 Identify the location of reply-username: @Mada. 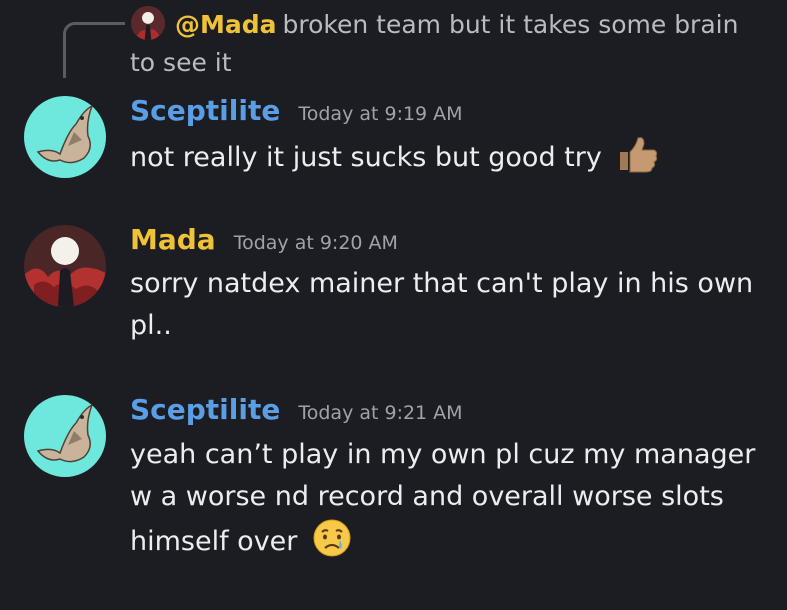
(226, 24).